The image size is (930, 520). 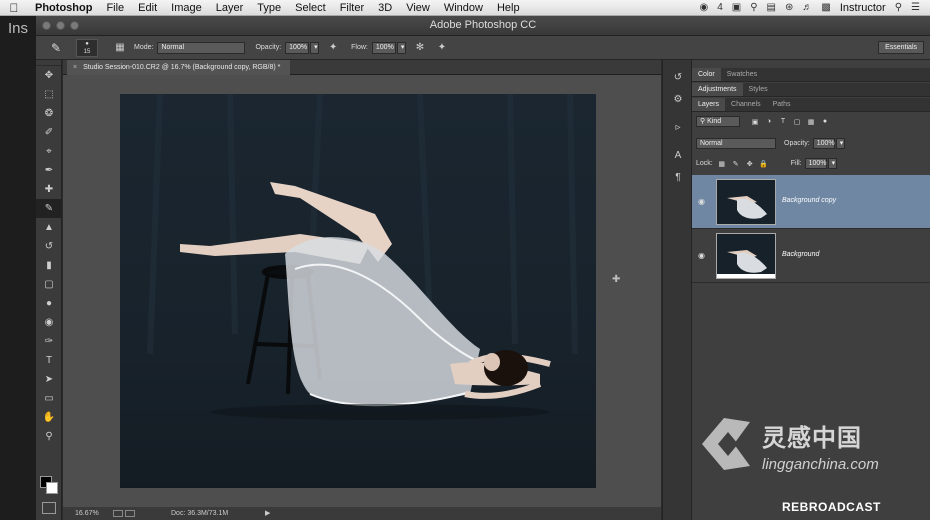 I want to click on brush-tool-icon: ✎, so click(x=49, y=208).